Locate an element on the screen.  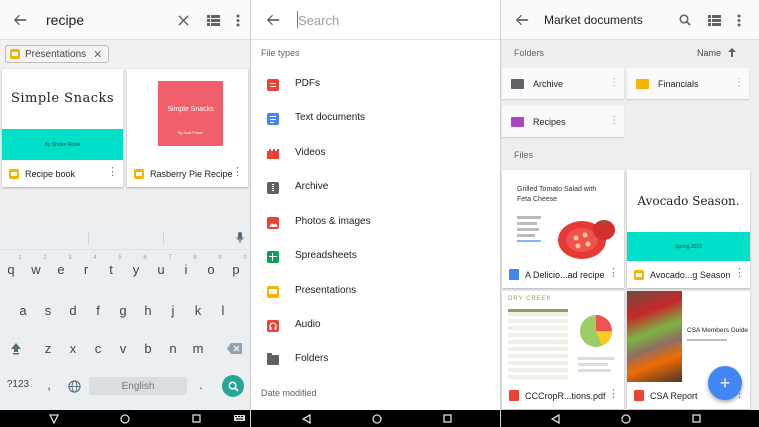
sort-label: Name is located at coordinates (709, 53).